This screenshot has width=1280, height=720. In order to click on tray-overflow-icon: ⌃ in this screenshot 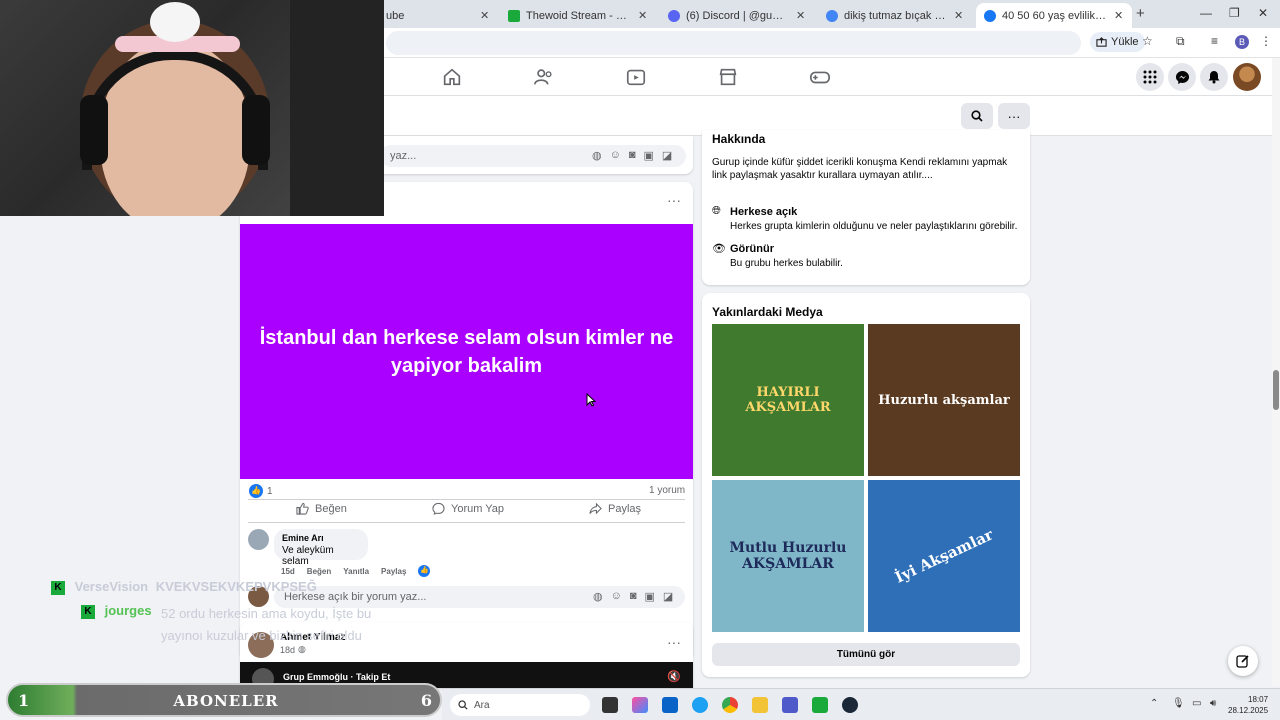, I will do `click(1154, 703)`.